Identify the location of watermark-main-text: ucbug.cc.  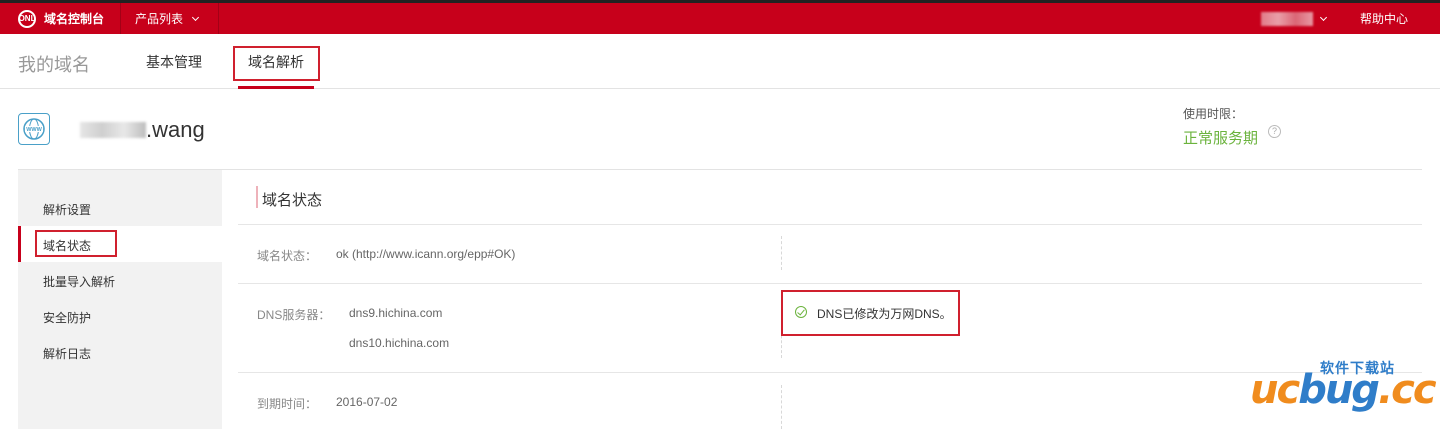
(1343, 390).